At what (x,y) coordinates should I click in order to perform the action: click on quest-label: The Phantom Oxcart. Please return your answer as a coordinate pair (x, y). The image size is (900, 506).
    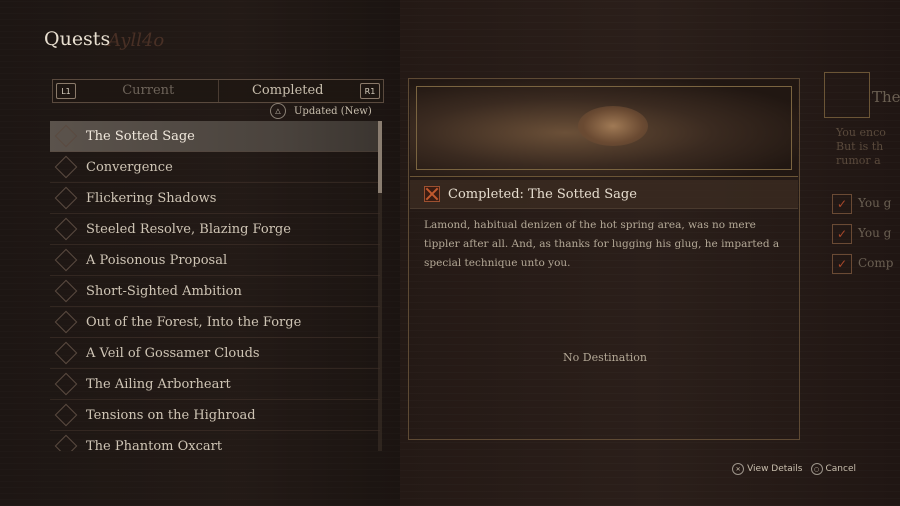
    Looking at the image, I should click on (154, 445).